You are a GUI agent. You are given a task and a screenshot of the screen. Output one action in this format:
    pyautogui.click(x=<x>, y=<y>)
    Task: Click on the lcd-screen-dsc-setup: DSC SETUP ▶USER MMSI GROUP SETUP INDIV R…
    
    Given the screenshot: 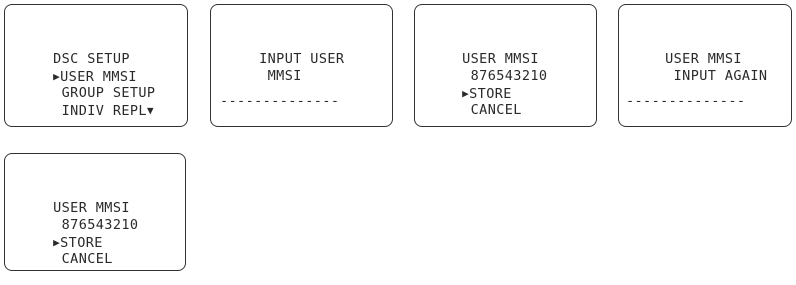 What is the action you would take?
    pyautogui.click(x=96, y=65)
    